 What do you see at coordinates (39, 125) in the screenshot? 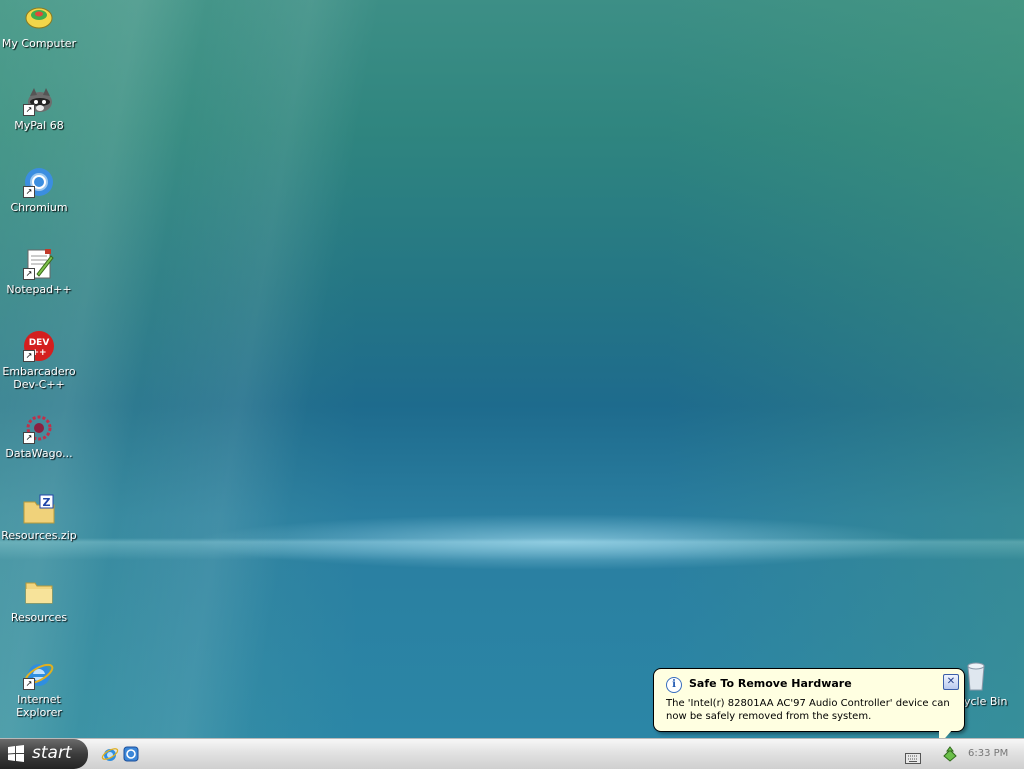
I see `desktop-icon-label: MyPal 68` at bounding box center [39, 125].